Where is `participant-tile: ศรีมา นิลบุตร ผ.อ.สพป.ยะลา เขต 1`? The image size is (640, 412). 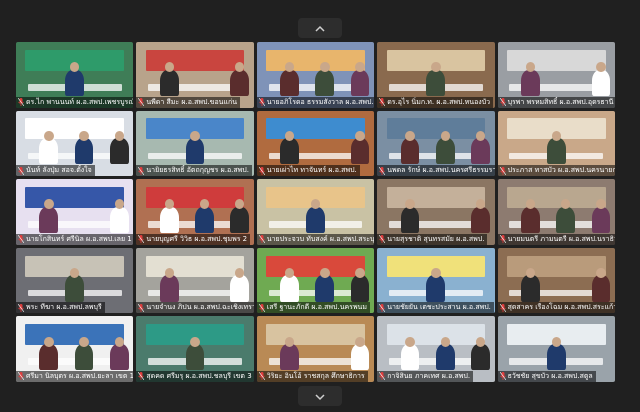 participant-tile: ศรีมา นิลบุตร ผ.อ.สพป.ยะลา เขต 1 is located at coordinates (75, 349).